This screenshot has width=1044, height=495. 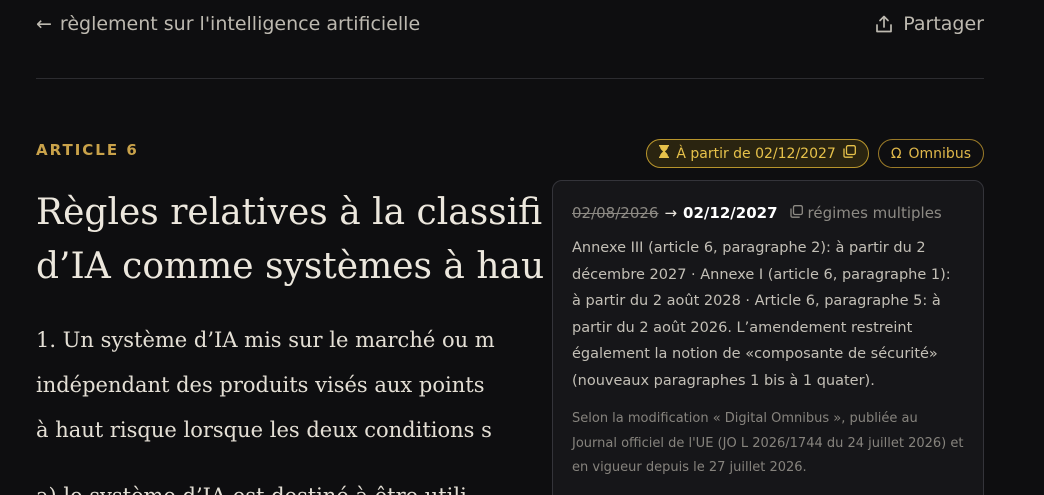 I want to click on share-button: Partager, so click(x=929, y=24).